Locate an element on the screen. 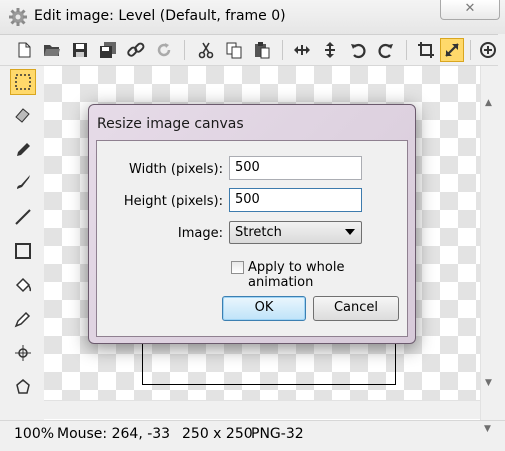 The height and width of the screenshot is (451, 505). crop-button is located at coordinates (426, 50).